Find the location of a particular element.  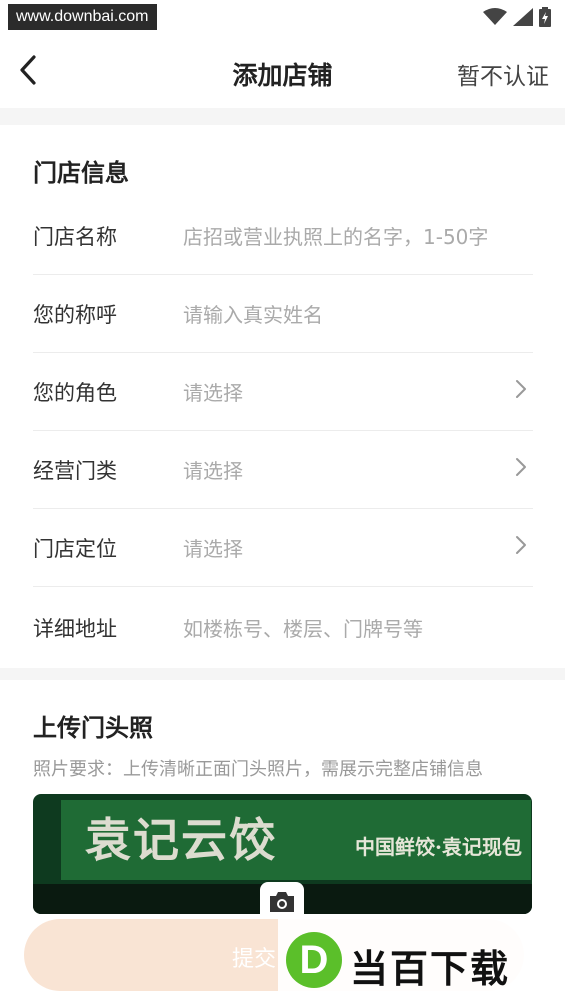

location-select-value: 请选择 is located at coordinates (213, 547).